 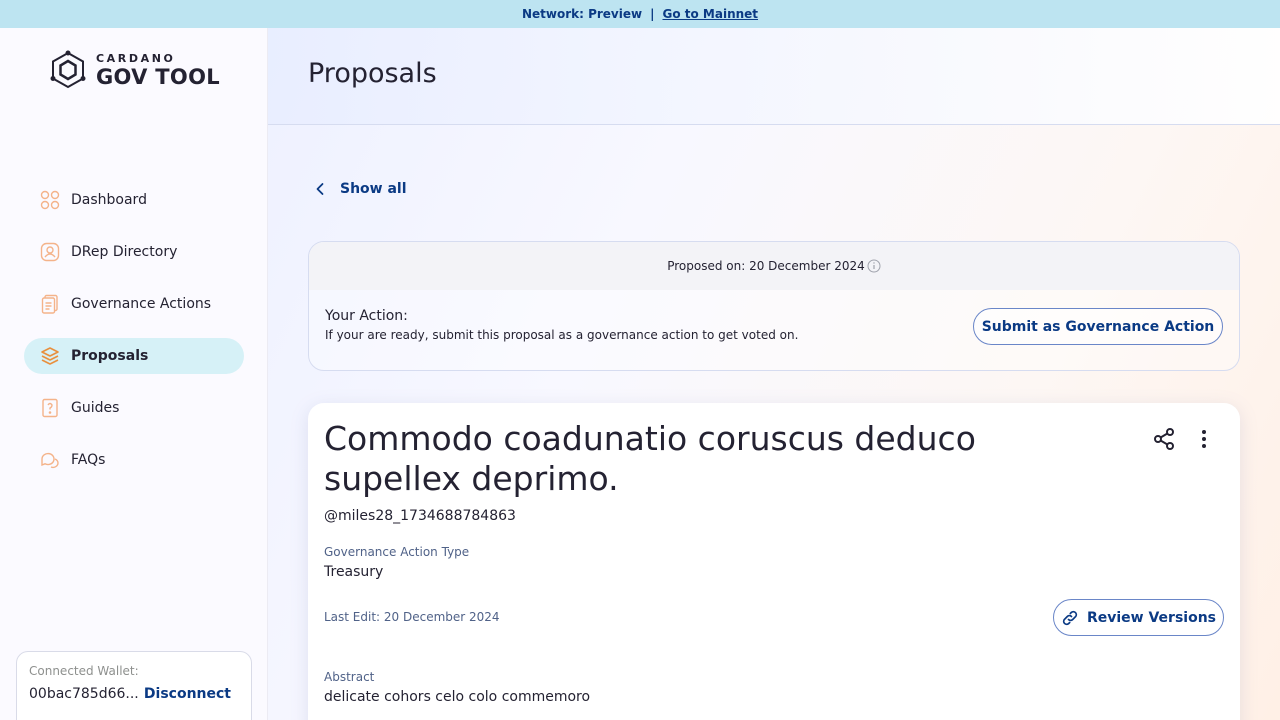 What do you see at coordinates (372, 73) in the screenshot?
I see `page-title: Proposals` at bounding box center [372, 73].